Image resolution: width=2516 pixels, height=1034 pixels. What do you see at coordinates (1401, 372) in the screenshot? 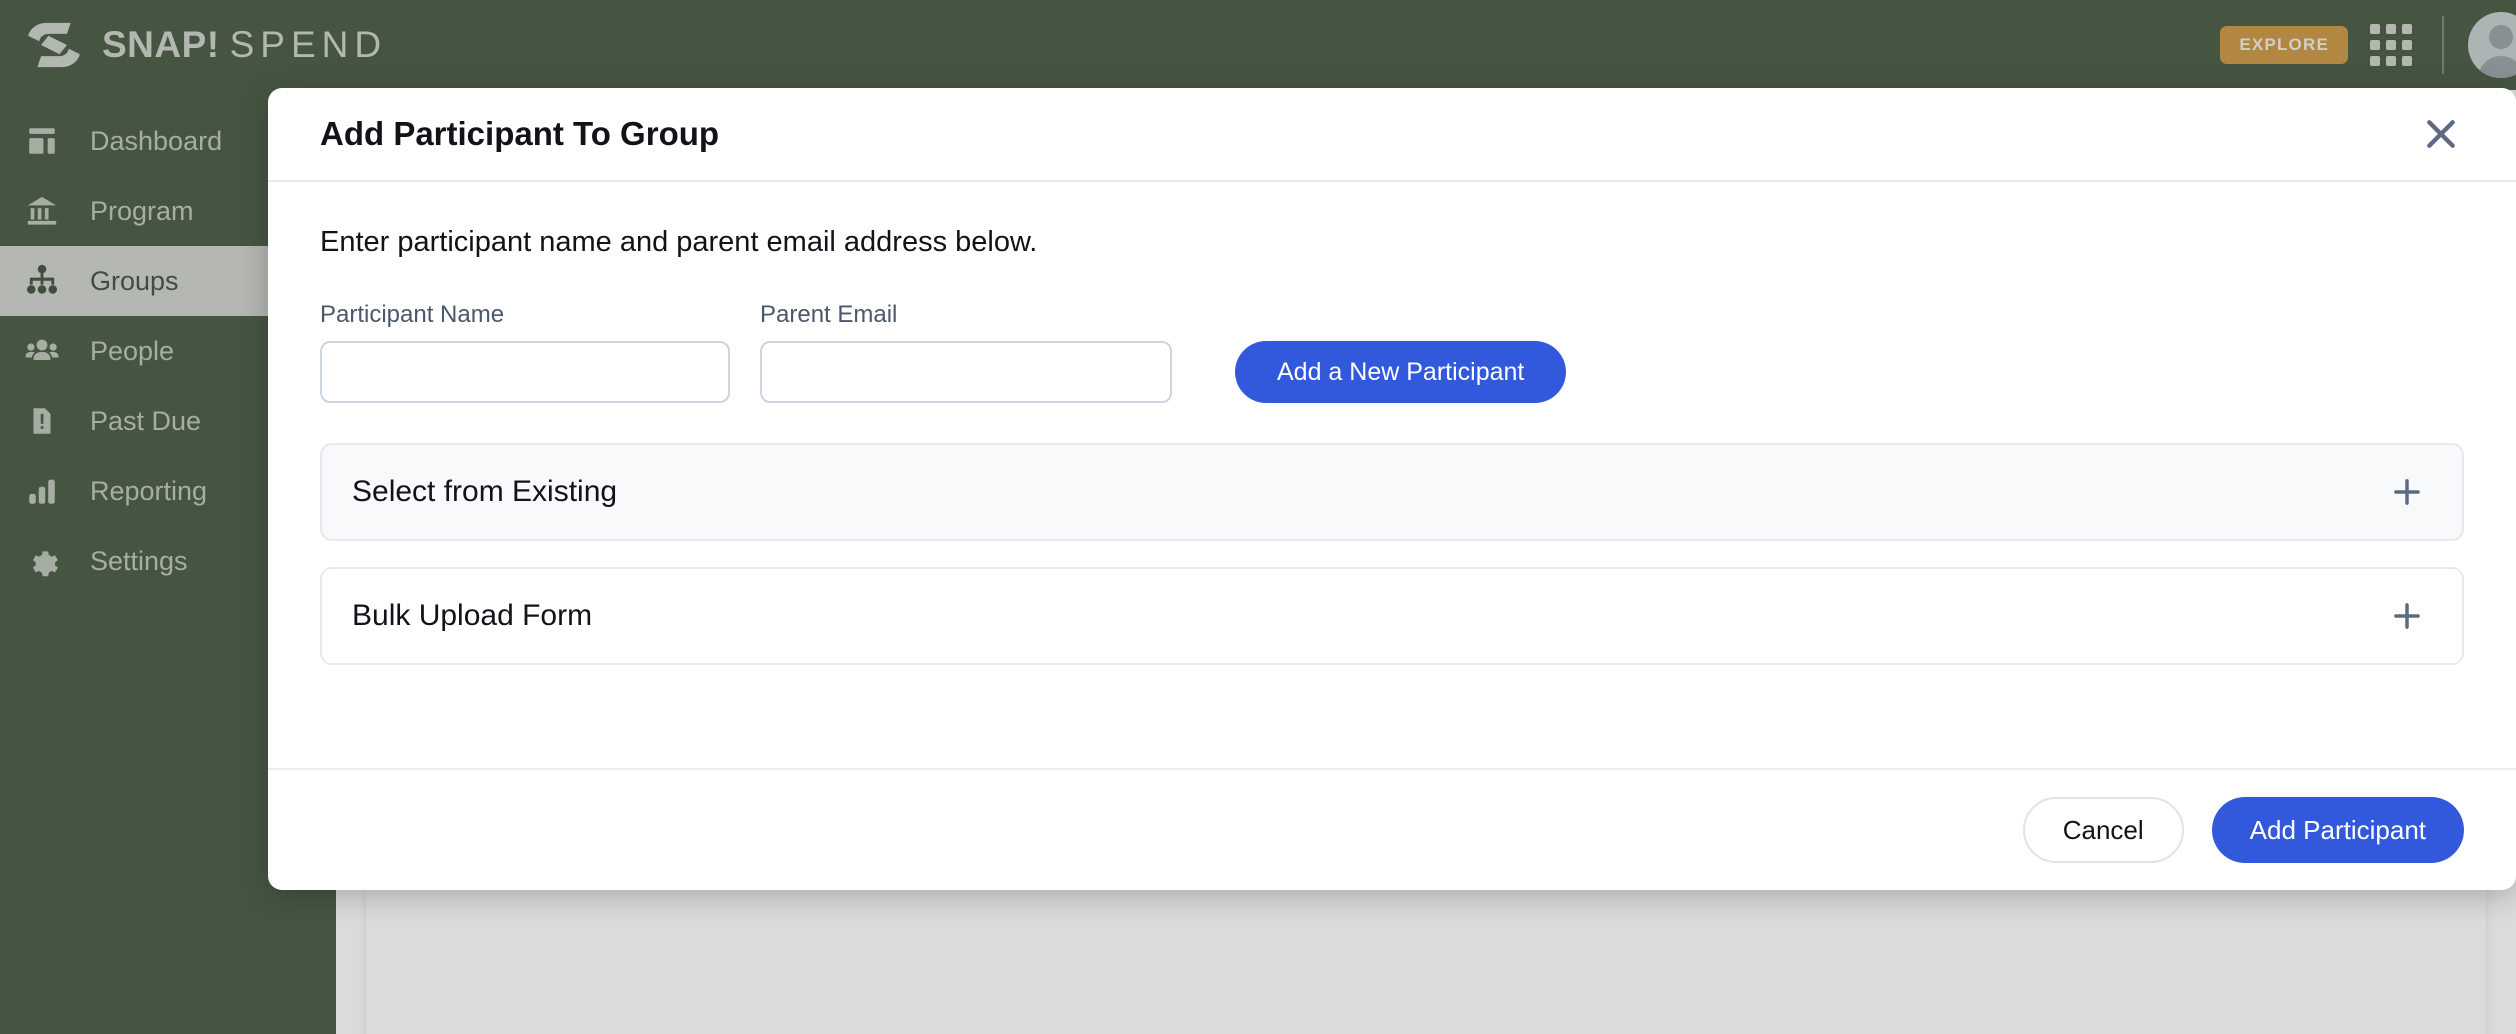
I see `add-new-participant-button: Add a New Participant` at bounding box center [1401, 372].